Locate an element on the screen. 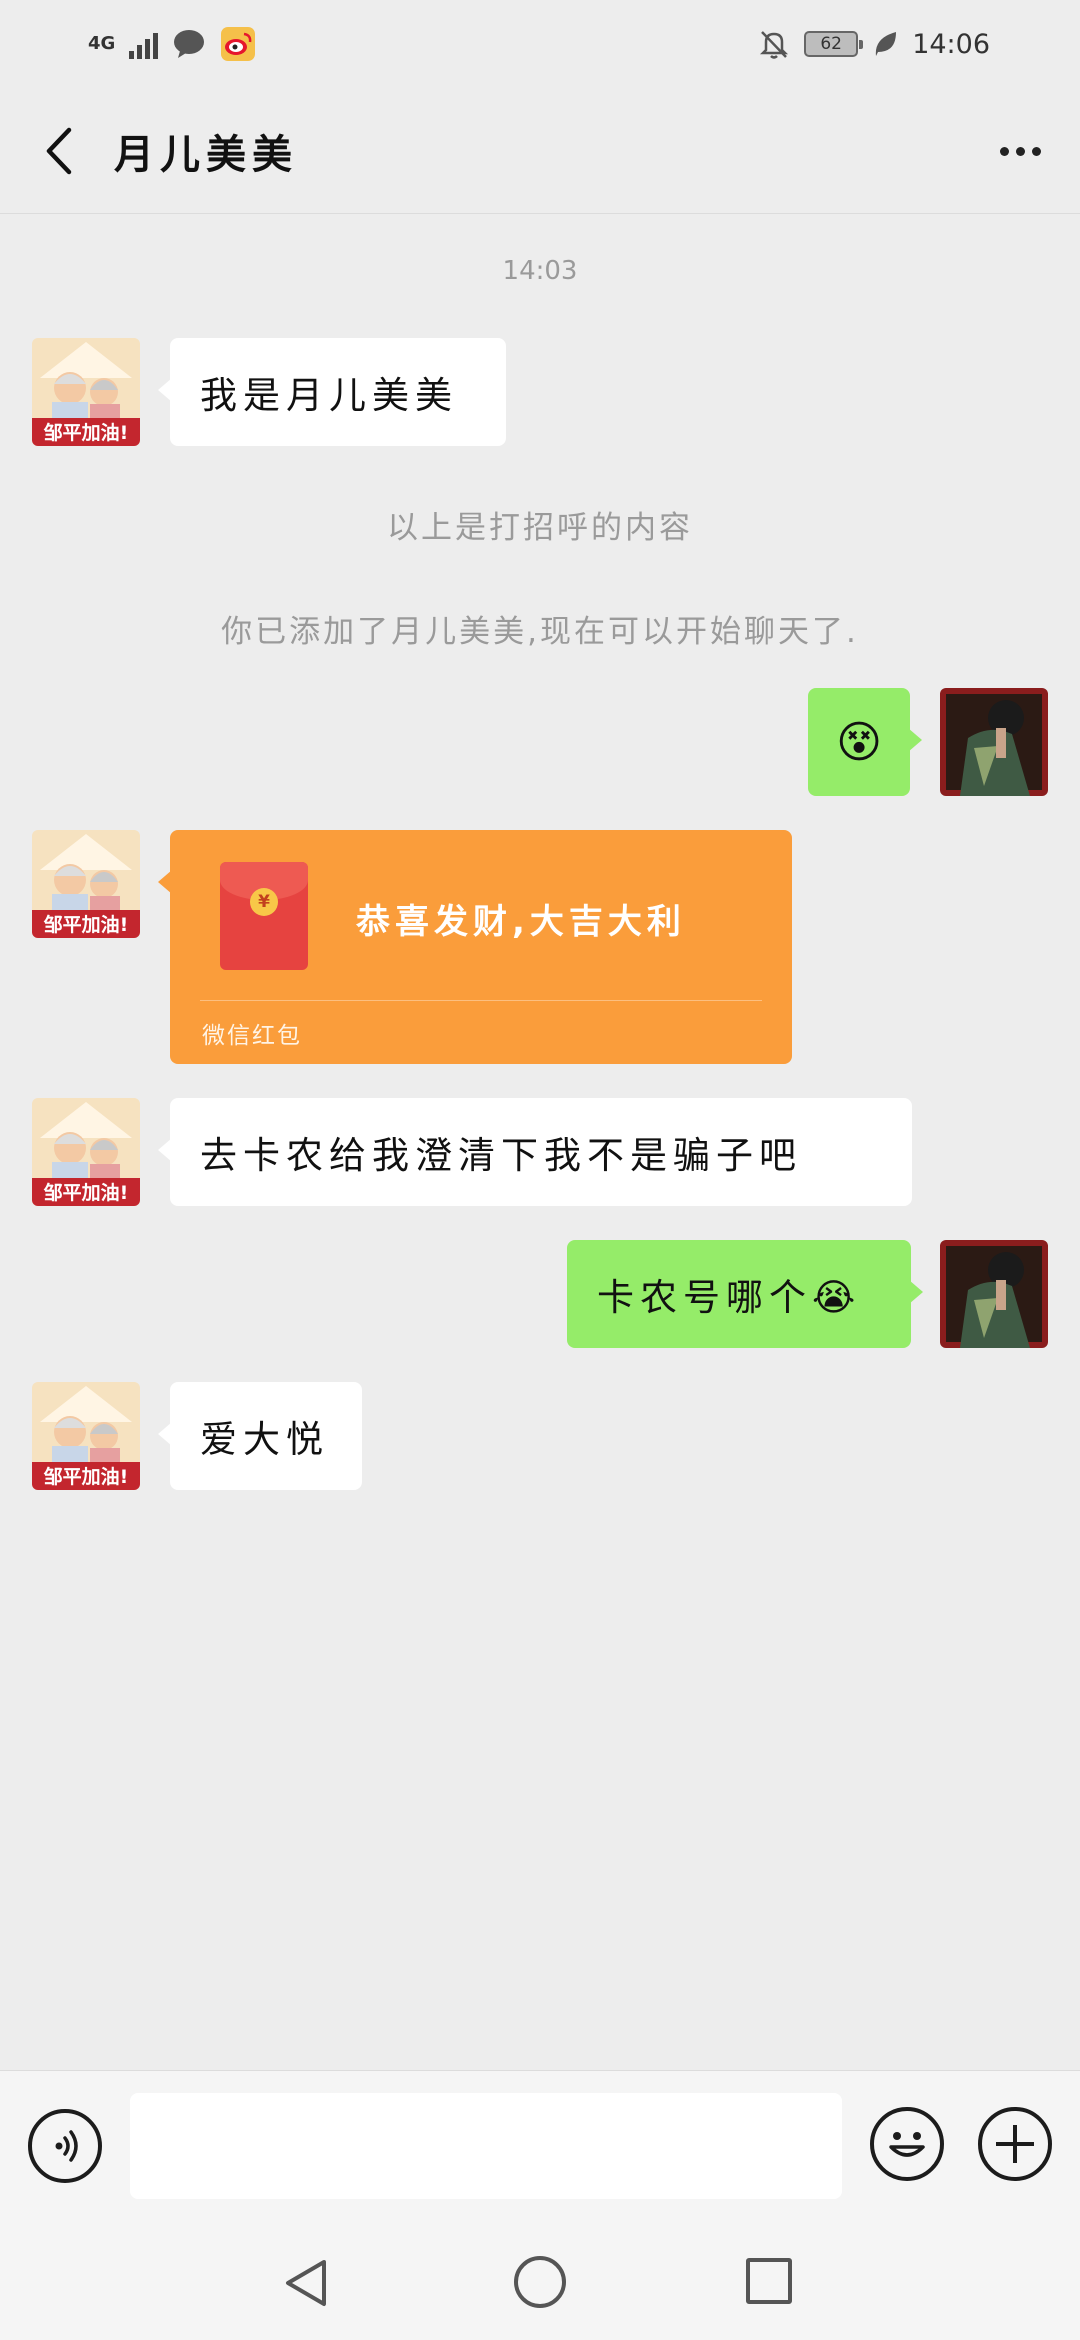 Image resolution: width=1080 pixels, height=2340 pixels. dizzy-face-emoji: 😵 is located at coordinates (859, 742).